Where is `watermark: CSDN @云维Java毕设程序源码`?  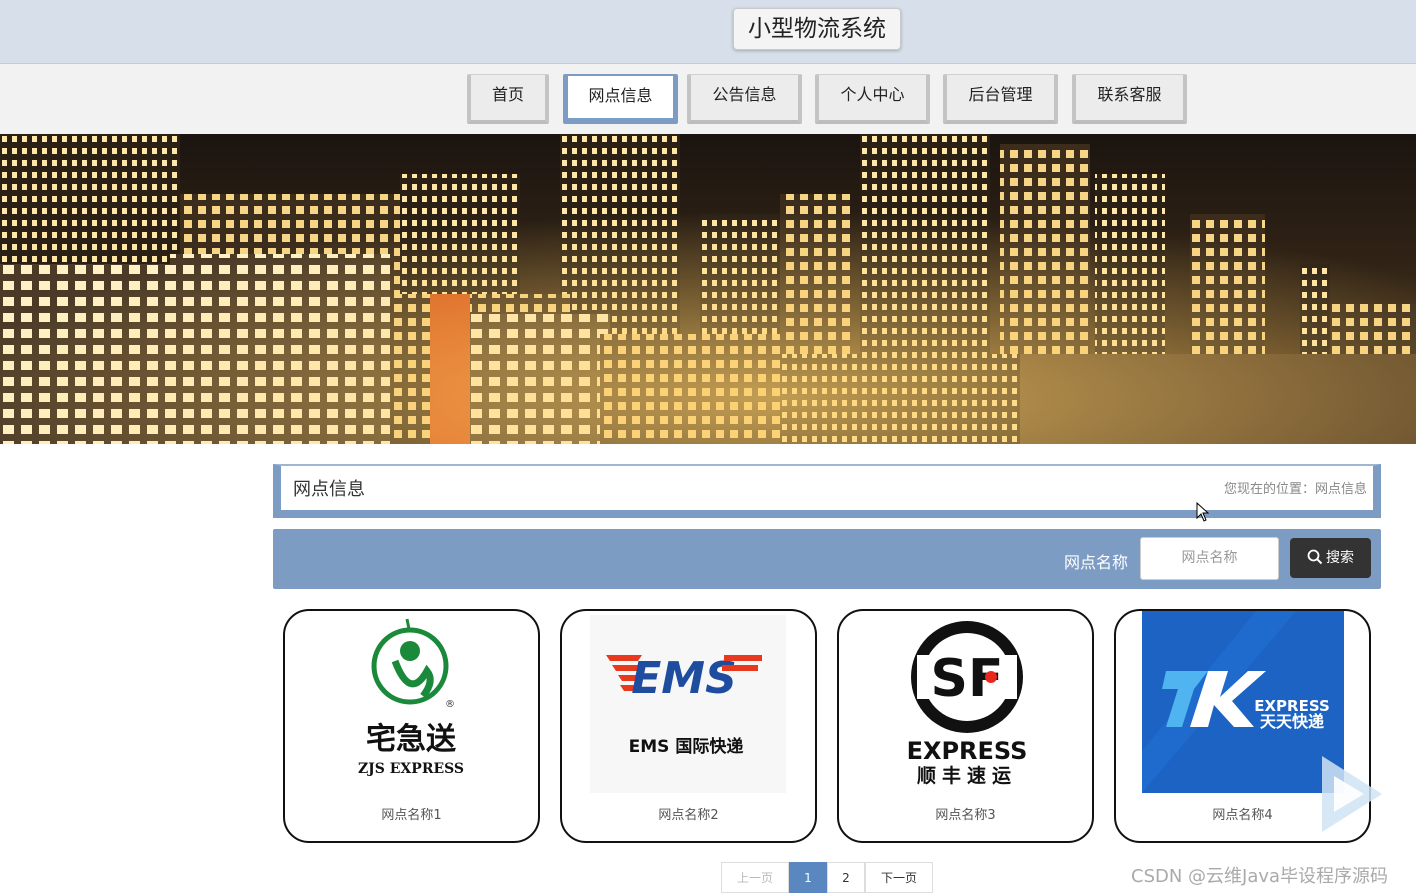 watermark: CSDN @云维Java毕设程序源码 is located at coordinates (1260, 876).